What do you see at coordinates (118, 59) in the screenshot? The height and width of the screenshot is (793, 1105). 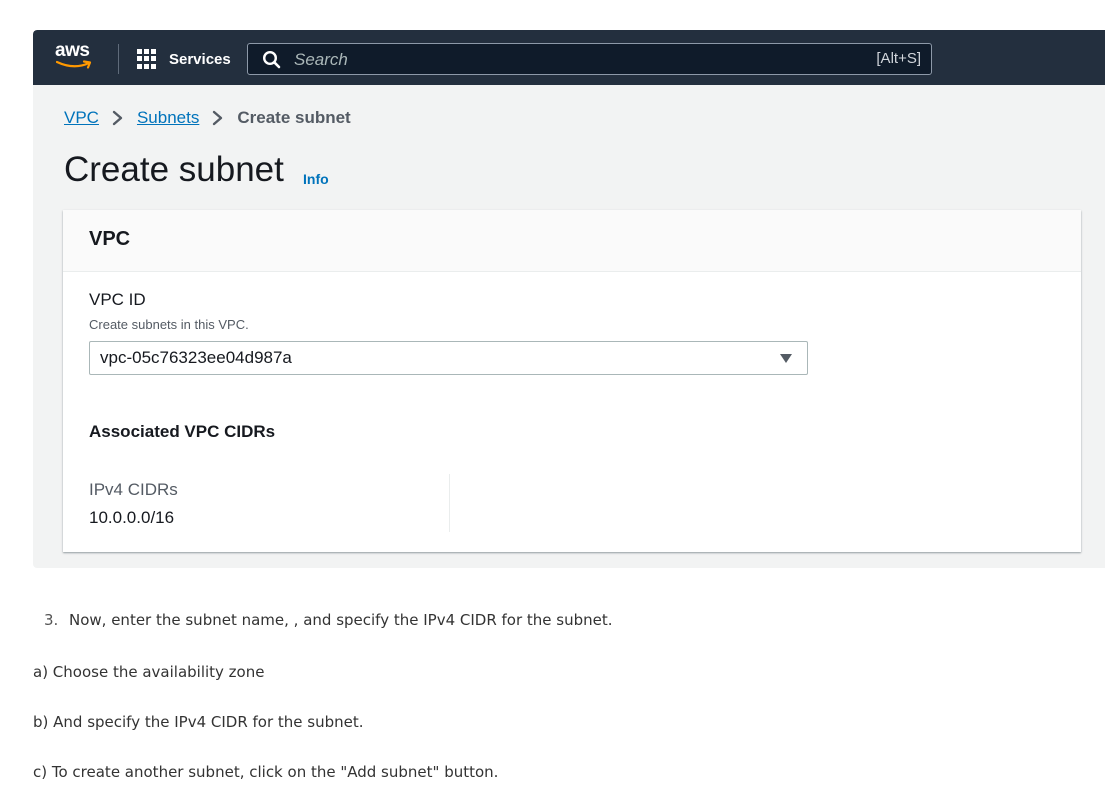 I see `topbar-divider` at bounding box center [118, 59].